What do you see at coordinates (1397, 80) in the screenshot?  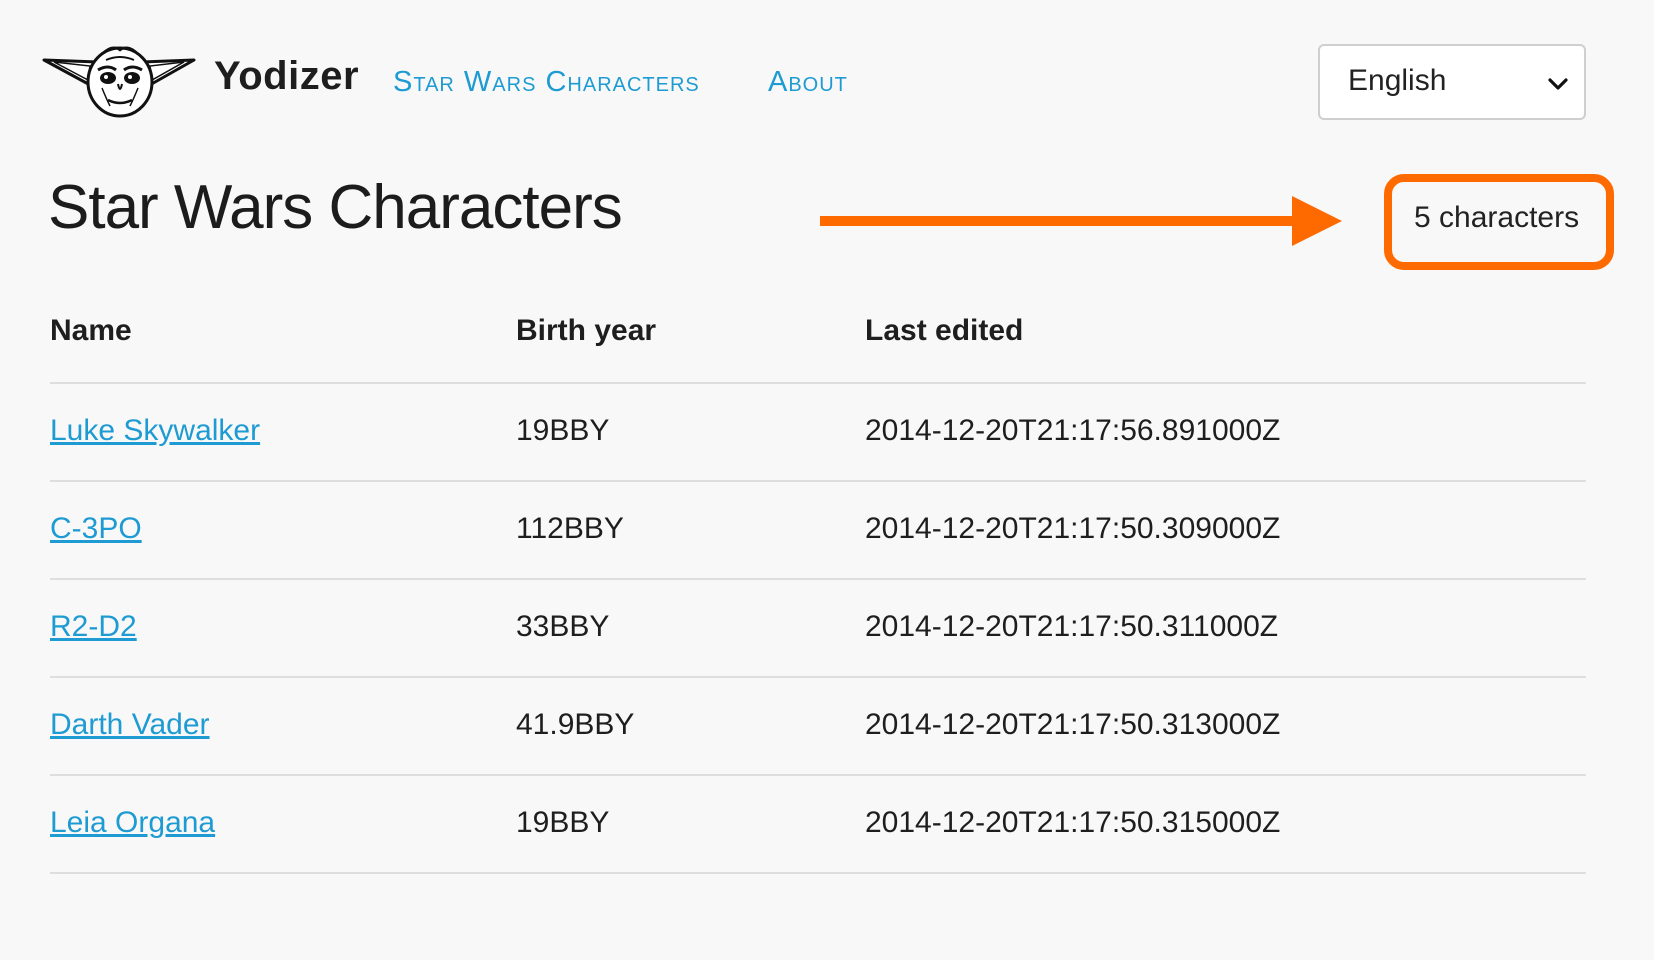 I see `language-select-value: English` at bounding box center [1397, 80].